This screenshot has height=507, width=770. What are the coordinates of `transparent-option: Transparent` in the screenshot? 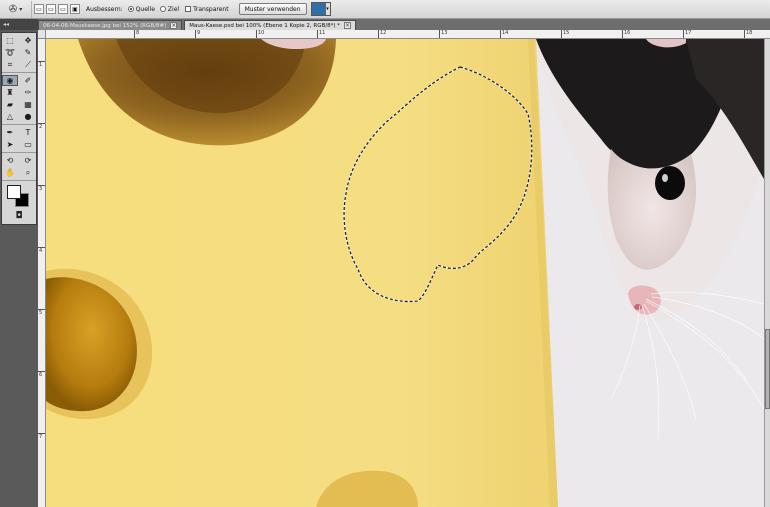 It's located at (204, 9).